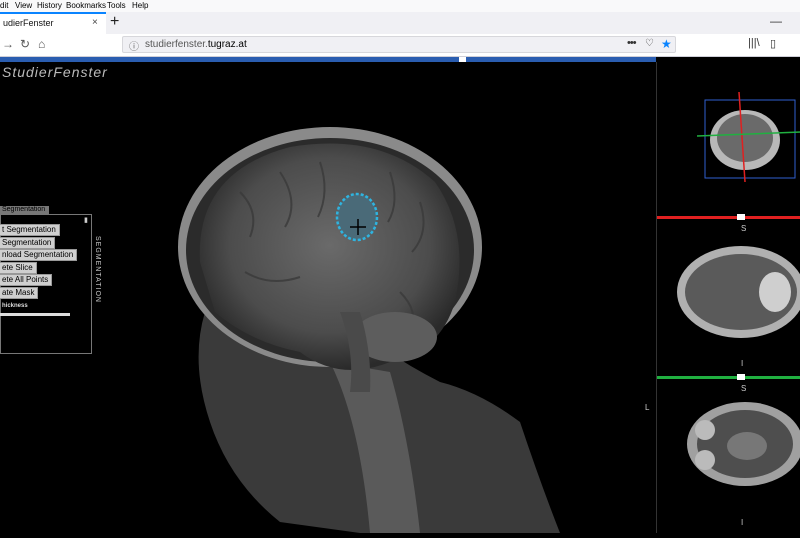  I want to click on new-tab-button: +, so click(114, 22).